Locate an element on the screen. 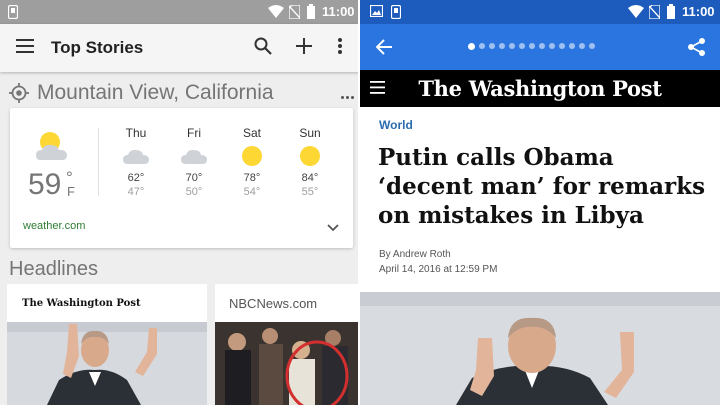 The image size is (720, 405). temperature-unit: F is located at coordinates (71, 191).